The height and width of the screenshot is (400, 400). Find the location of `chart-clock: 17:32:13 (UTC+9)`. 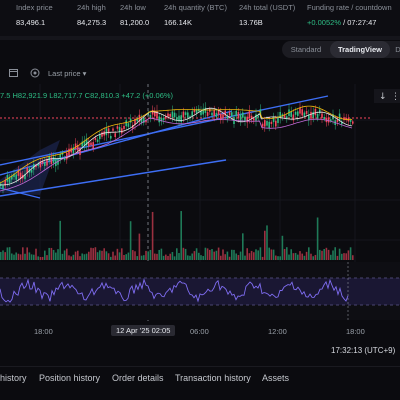

chart-clock: 17:32:13 (UTC+9) is located at coordinates (363, 350).